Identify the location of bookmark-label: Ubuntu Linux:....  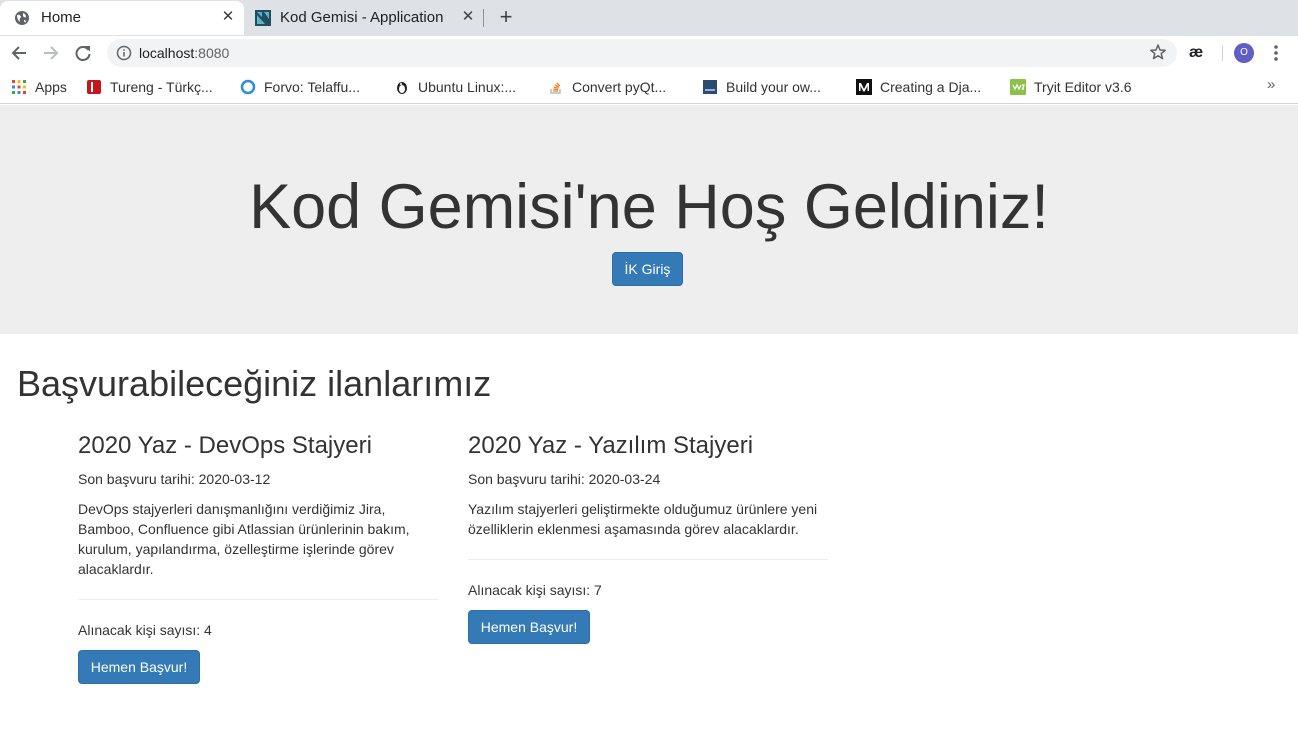
(467, 87).